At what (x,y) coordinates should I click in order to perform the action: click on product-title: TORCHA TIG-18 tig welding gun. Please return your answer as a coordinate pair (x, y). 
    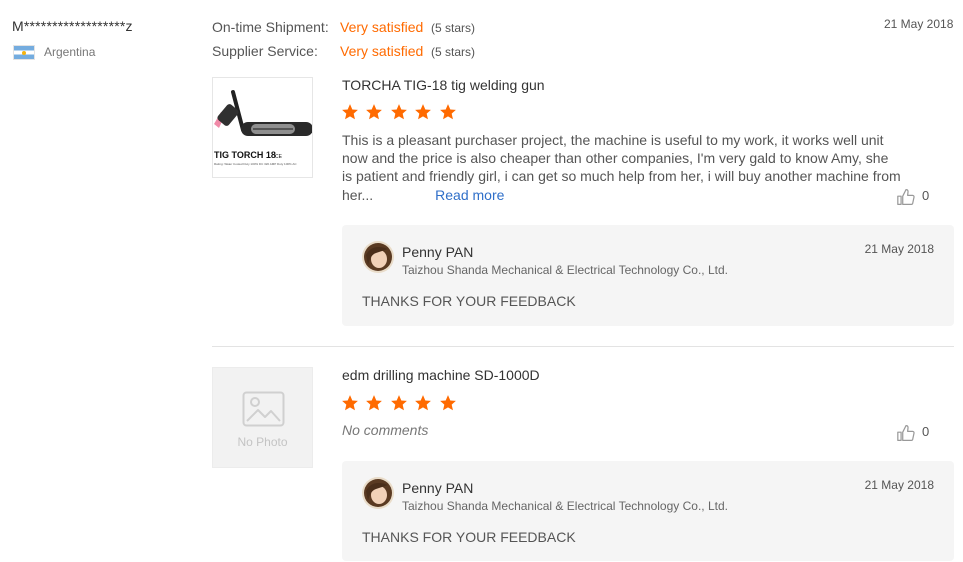
    Looking at the image, I should click on (443, 85).